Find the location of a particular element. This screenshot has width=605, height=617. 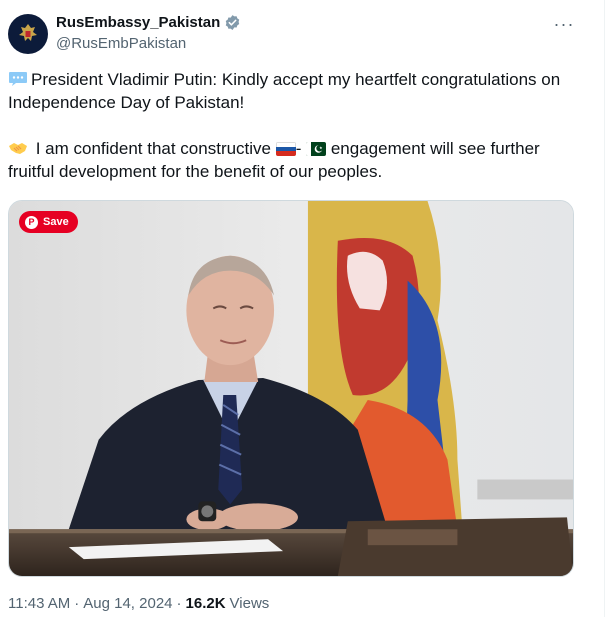

pinterest-save-button: P Save is located at coordinates (48, 222).